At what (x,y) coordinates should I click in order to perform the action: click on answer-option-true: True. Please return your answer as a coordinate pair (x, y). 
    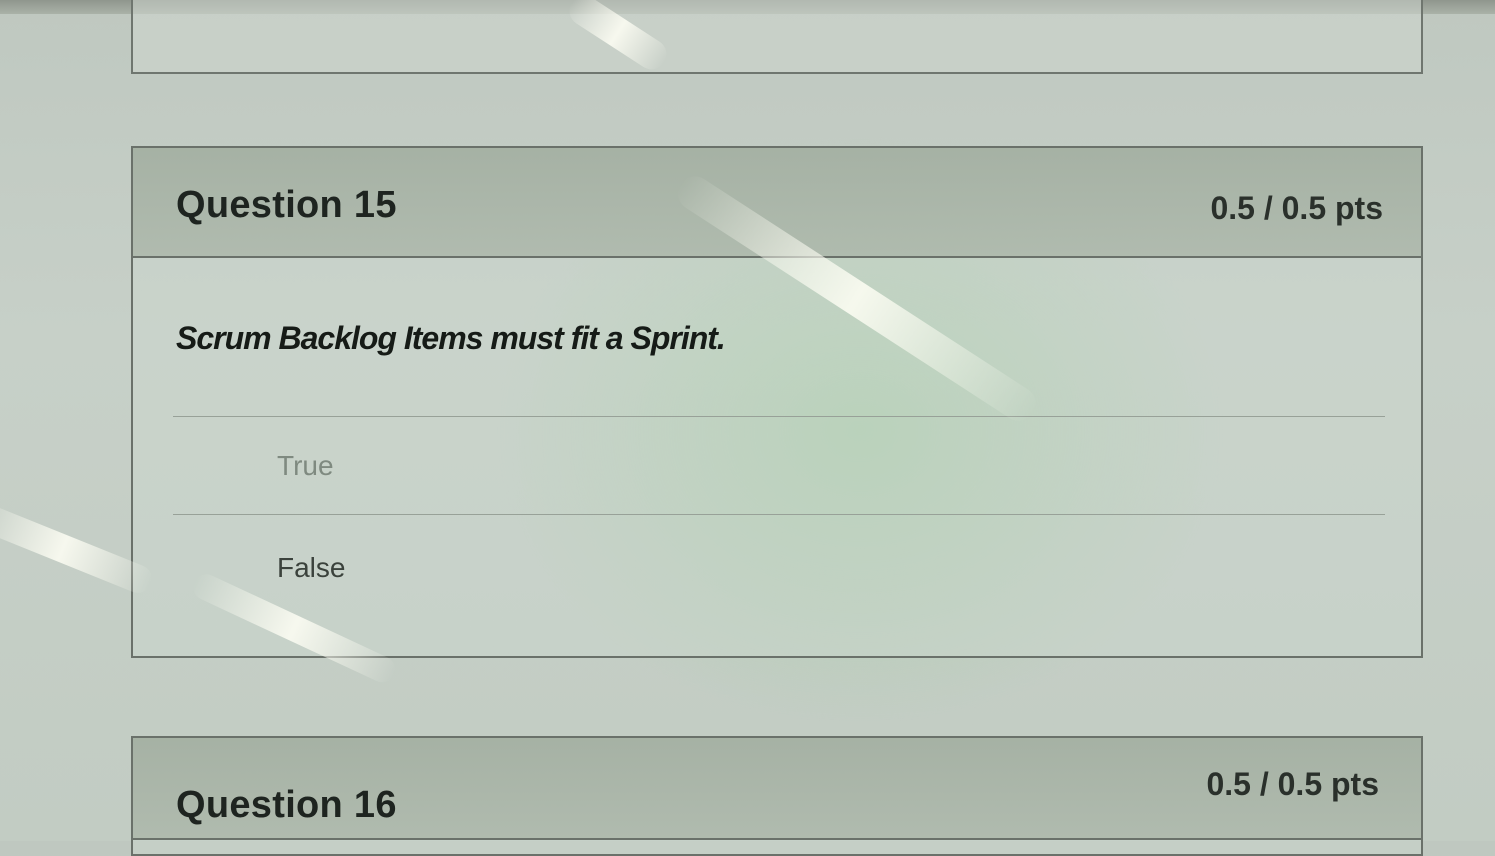
    Looking at the image, I should click on (779, 470).